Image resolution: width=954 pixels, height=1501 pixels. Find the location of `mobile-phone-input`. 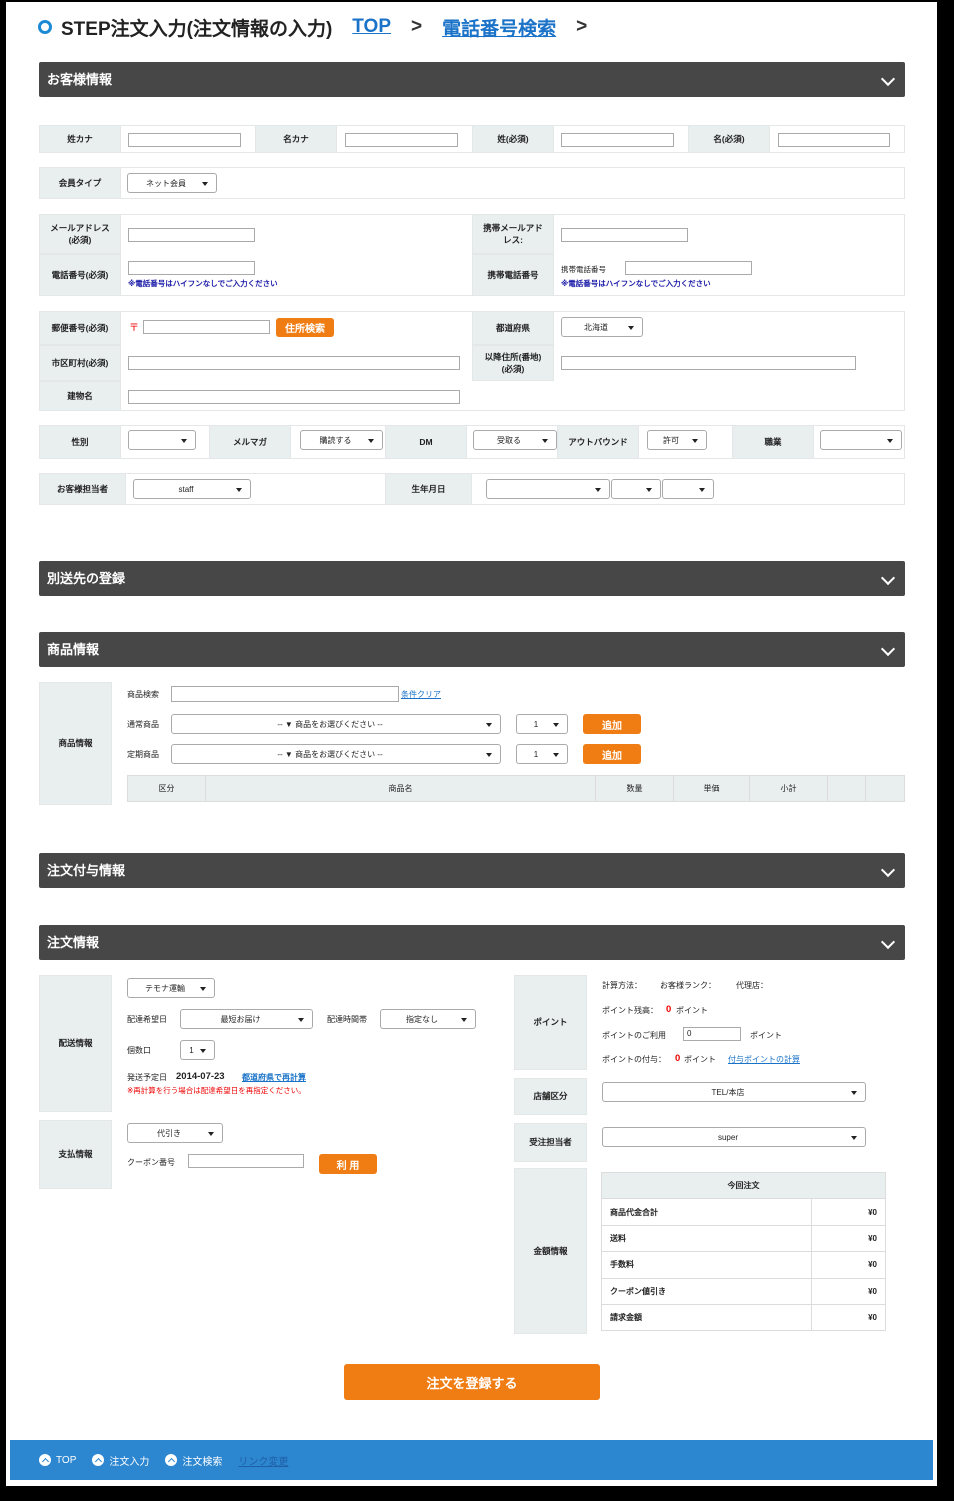

mobile-phone-input is located at coordinates (688, 268).